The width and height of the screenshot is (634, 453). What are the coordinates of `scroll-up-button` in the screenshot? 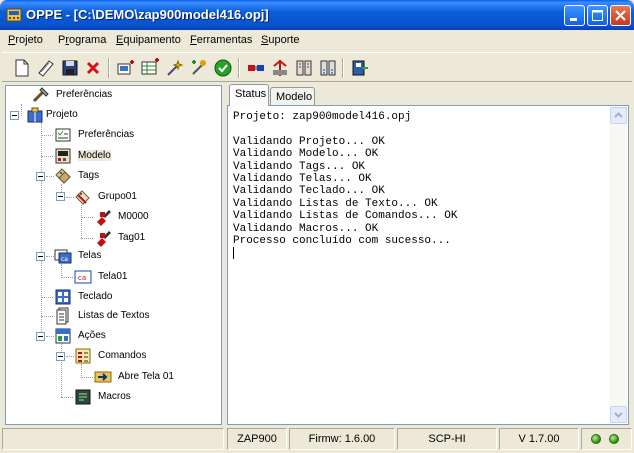 It's located at (618, 115).